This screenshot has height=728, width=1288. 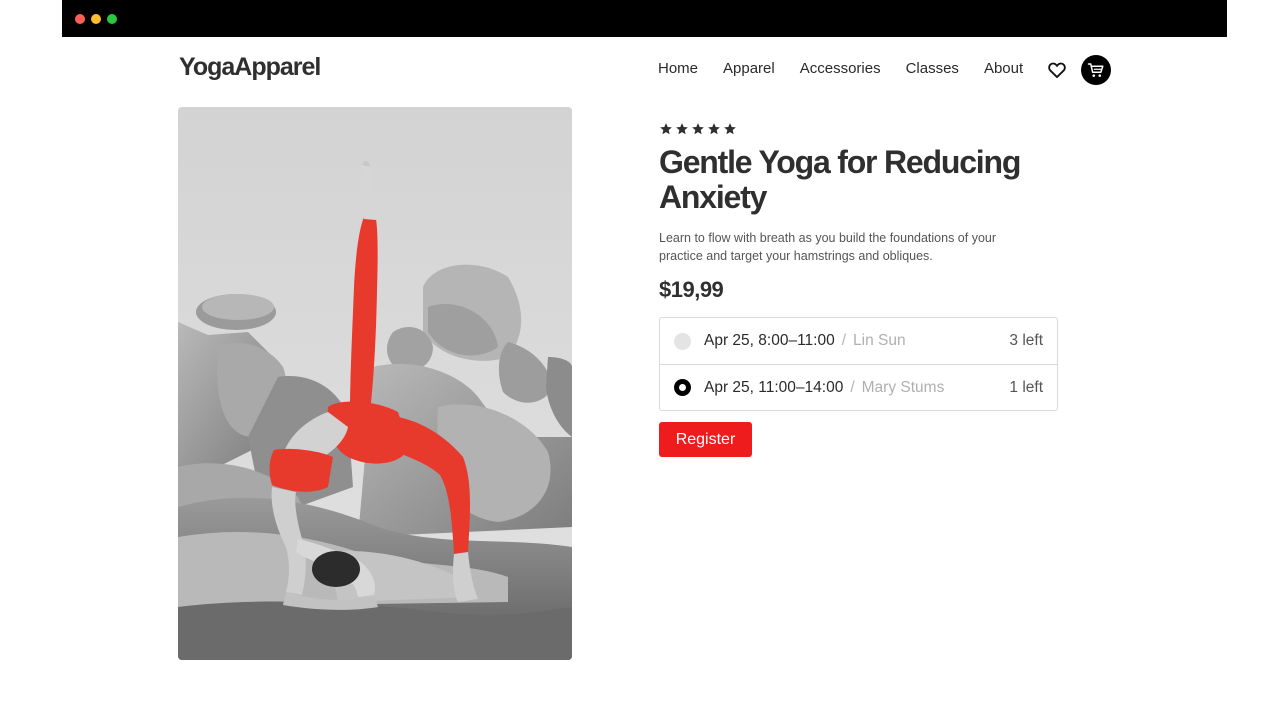 What do you see at coordinates (932, 68) in the screenshot?
I see `nav-classes: Classes` at bounding box center [932, 68].